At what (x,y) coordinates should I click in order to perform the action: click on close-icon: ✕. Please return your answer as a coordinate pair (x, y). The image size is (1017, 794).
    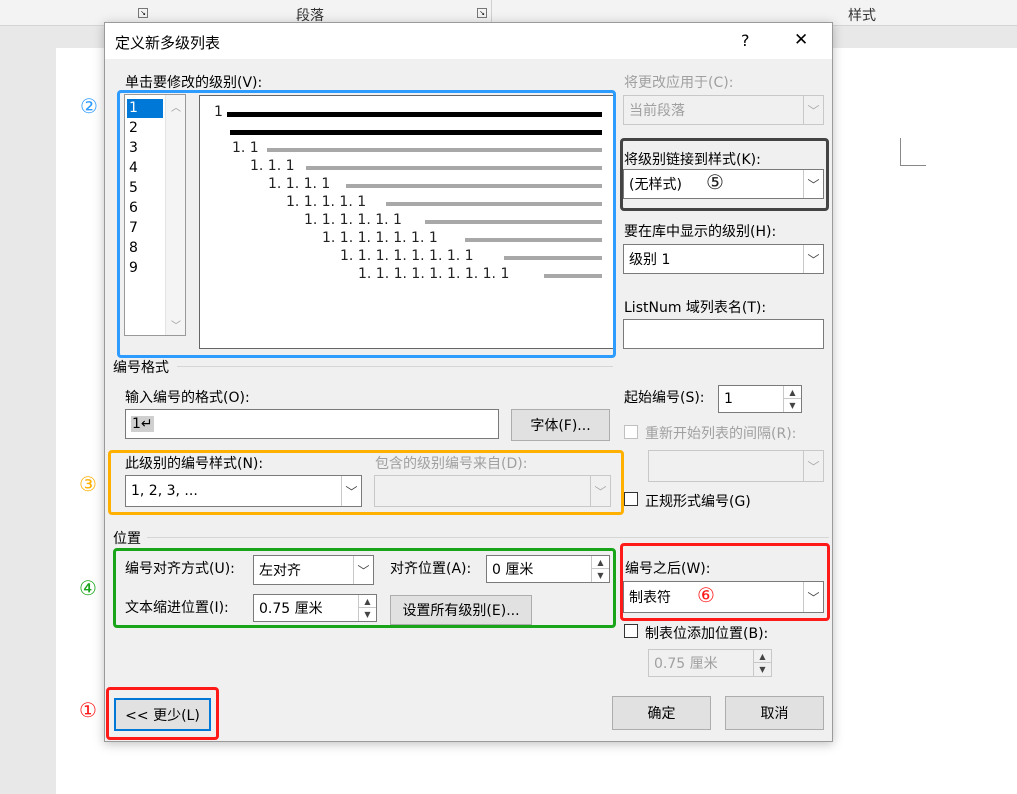
    Looking at the image, I should click on (801, 40).